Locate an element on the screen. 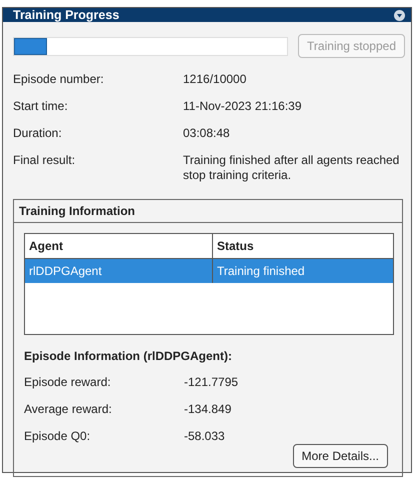 This screenshot has width=414, height=480. field-value: 11-Nov-2023 21:16:39 is located at coordinates (243, 106).